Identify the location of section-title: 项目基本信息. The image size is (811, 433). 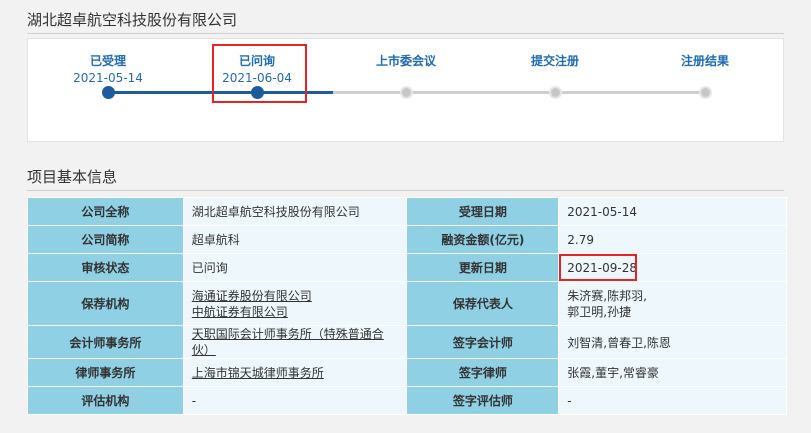
(72, 177).